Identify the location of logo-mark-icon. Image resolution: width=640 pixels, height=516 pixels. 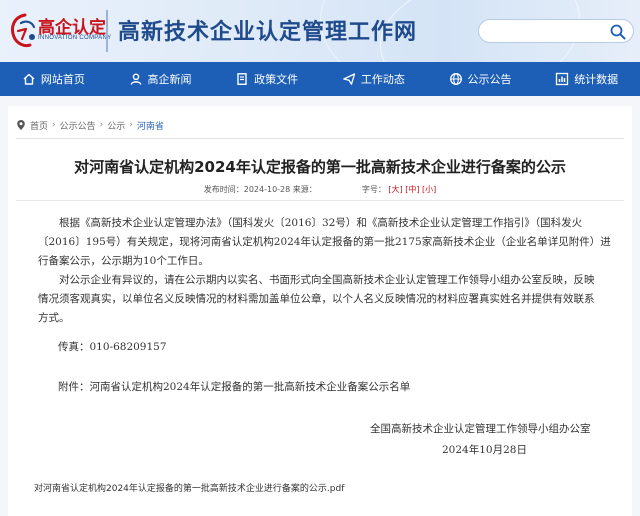
(23, 30).